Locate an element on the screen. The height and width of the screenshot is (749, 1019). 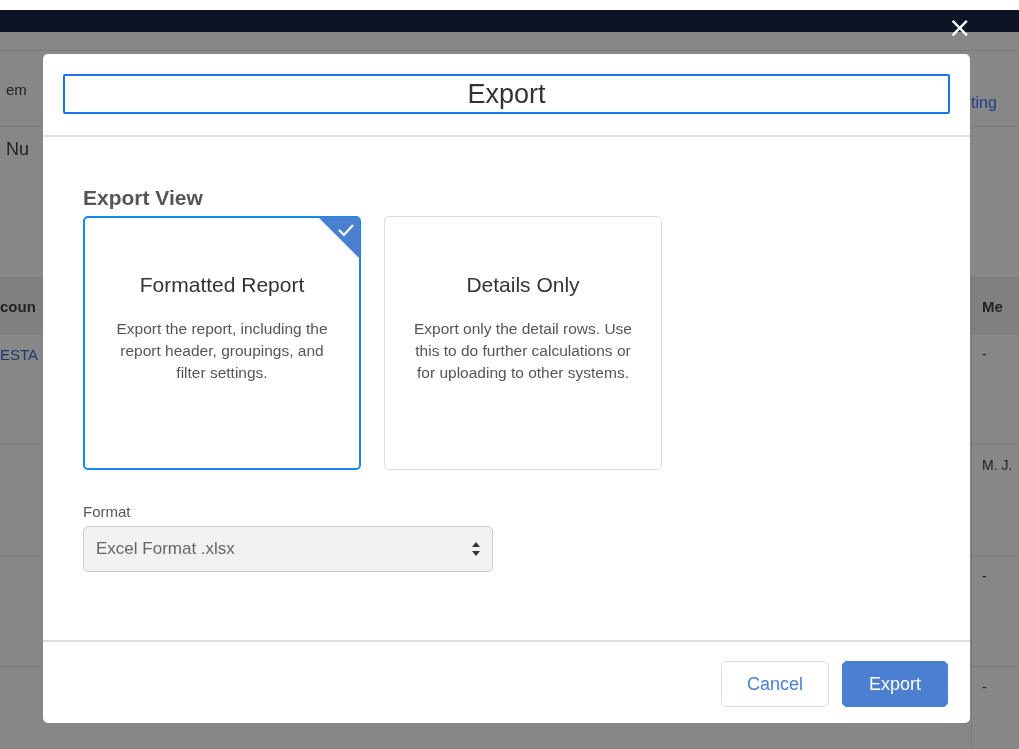
table-text: Nu is located at coordinates (17, 149).